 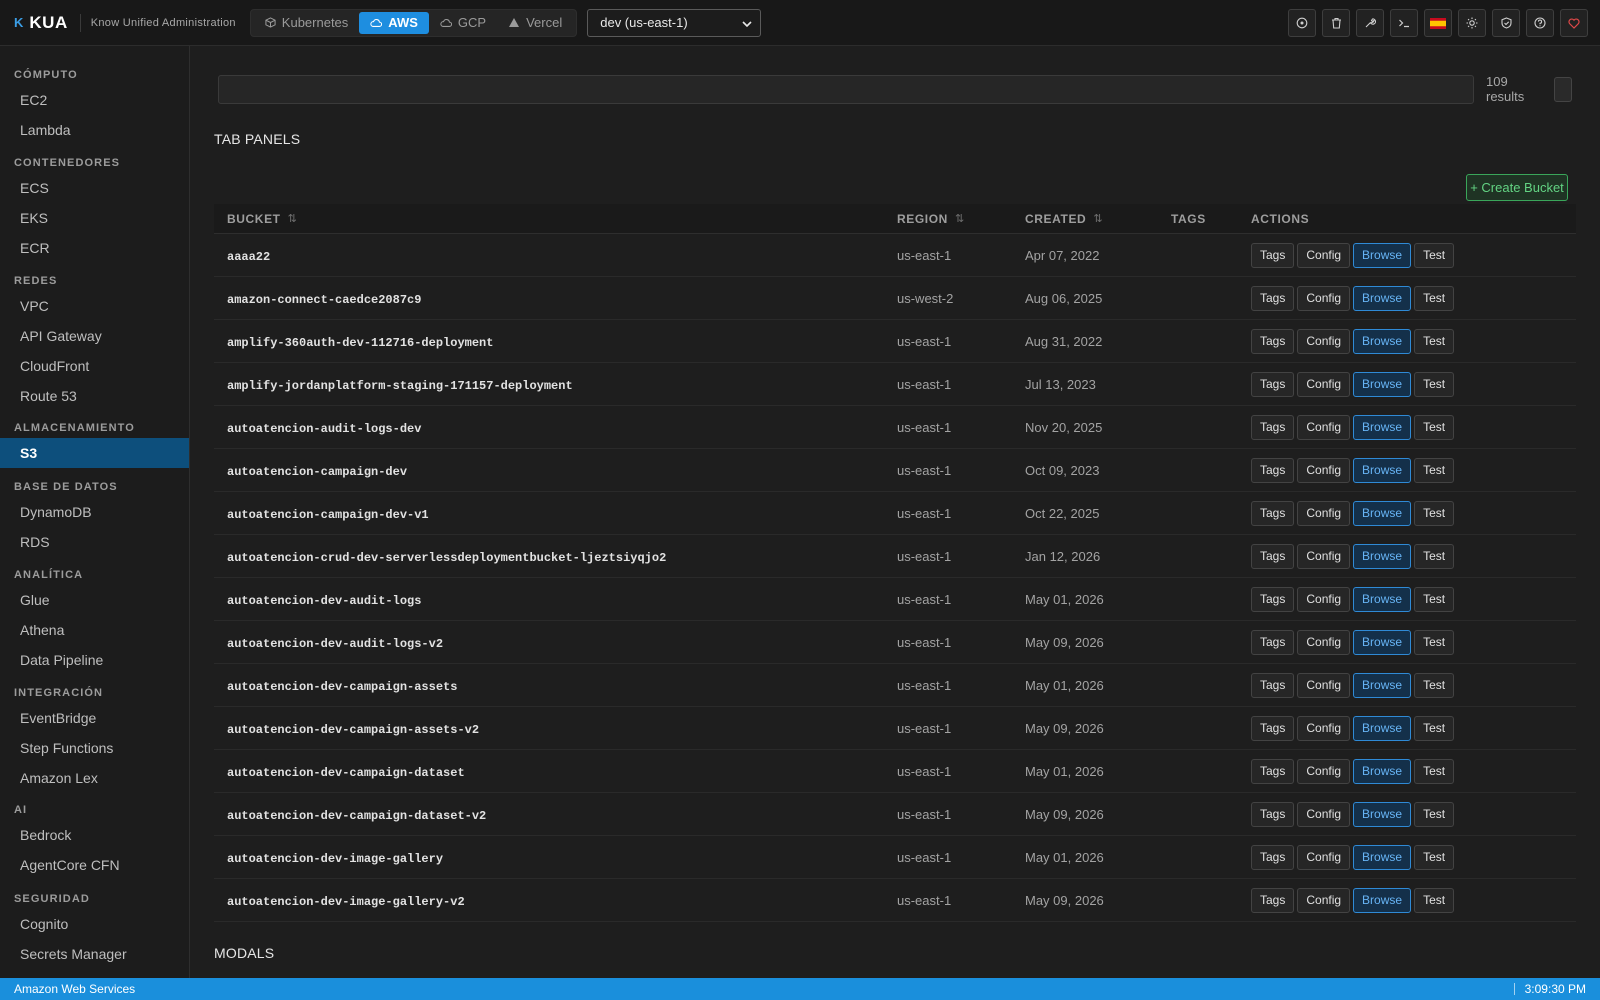 What do you see at coordinates (94, 865) in the screenshot?
I see `sidebar-item-agentcore-cfn: AgentCore CFN` at bounding box center [94, 865].